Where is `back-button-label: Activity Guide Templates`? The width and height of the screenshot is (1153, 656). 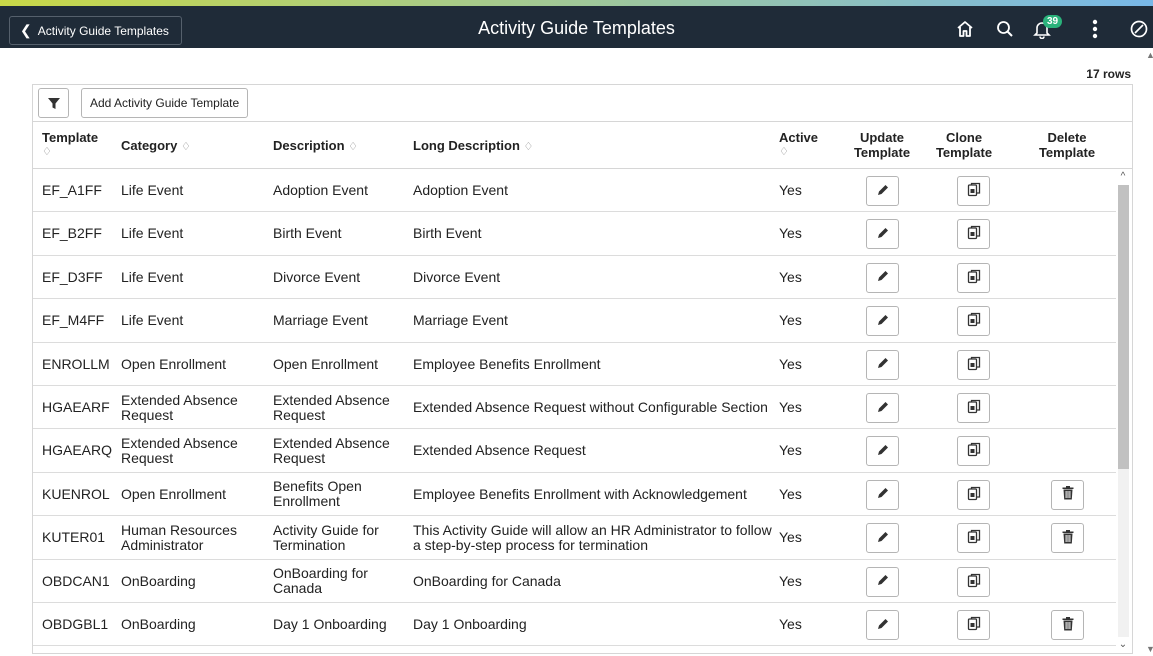
back-button-label: Activity Guide Templates is located at coordinates (103, 30).